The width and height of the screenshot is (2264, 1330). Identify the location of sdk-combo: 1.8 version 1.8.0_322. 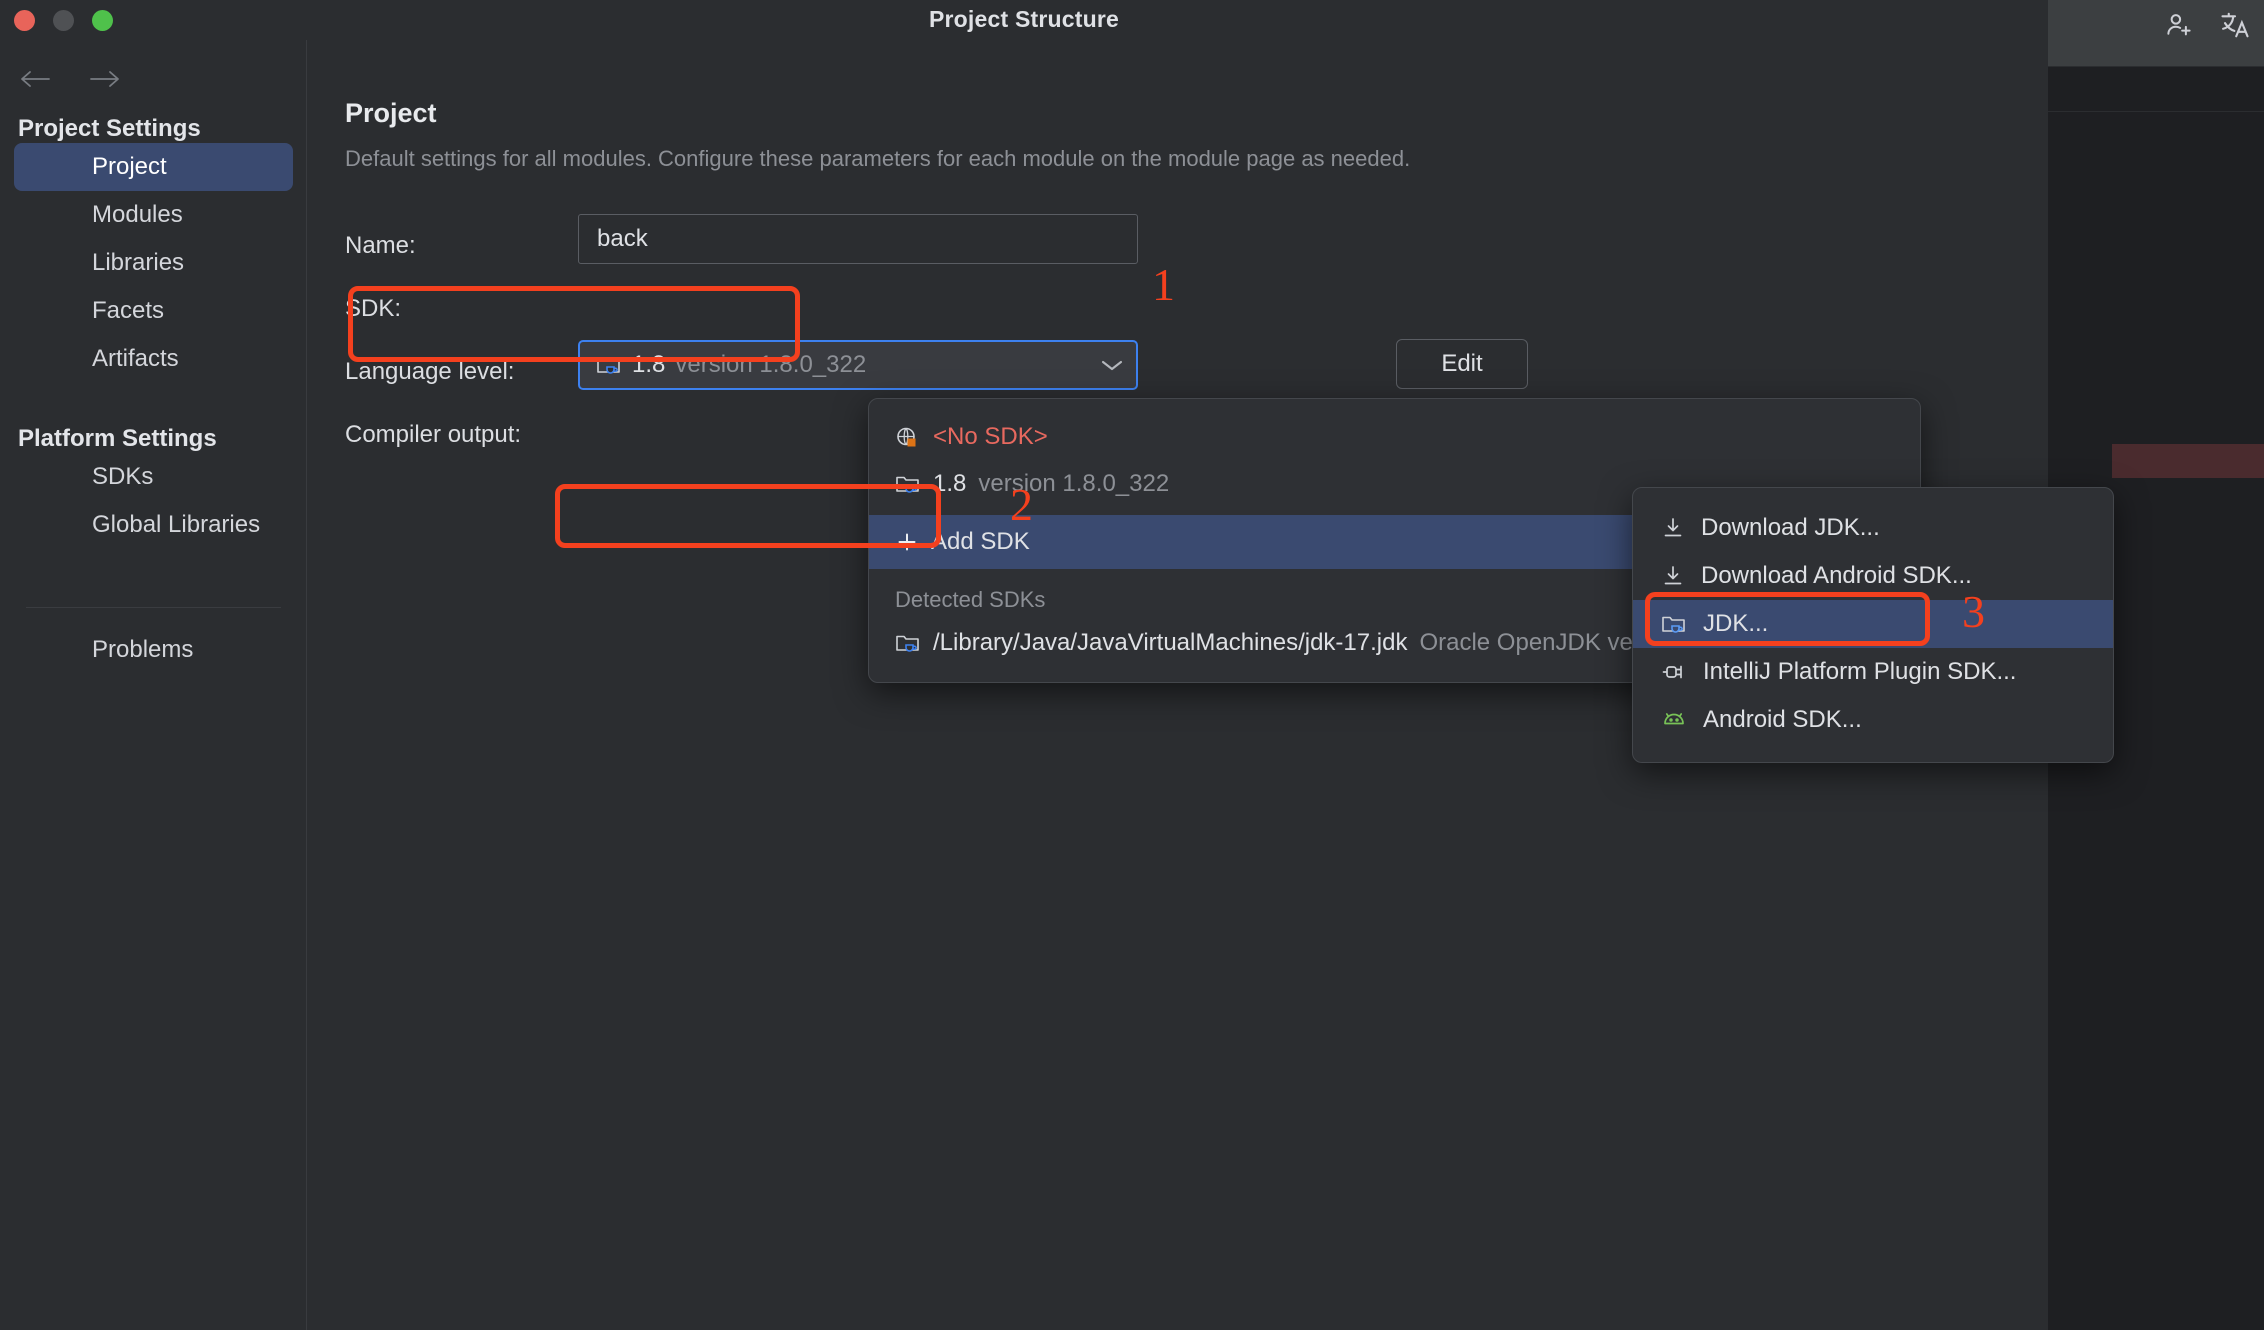
(858, 365).